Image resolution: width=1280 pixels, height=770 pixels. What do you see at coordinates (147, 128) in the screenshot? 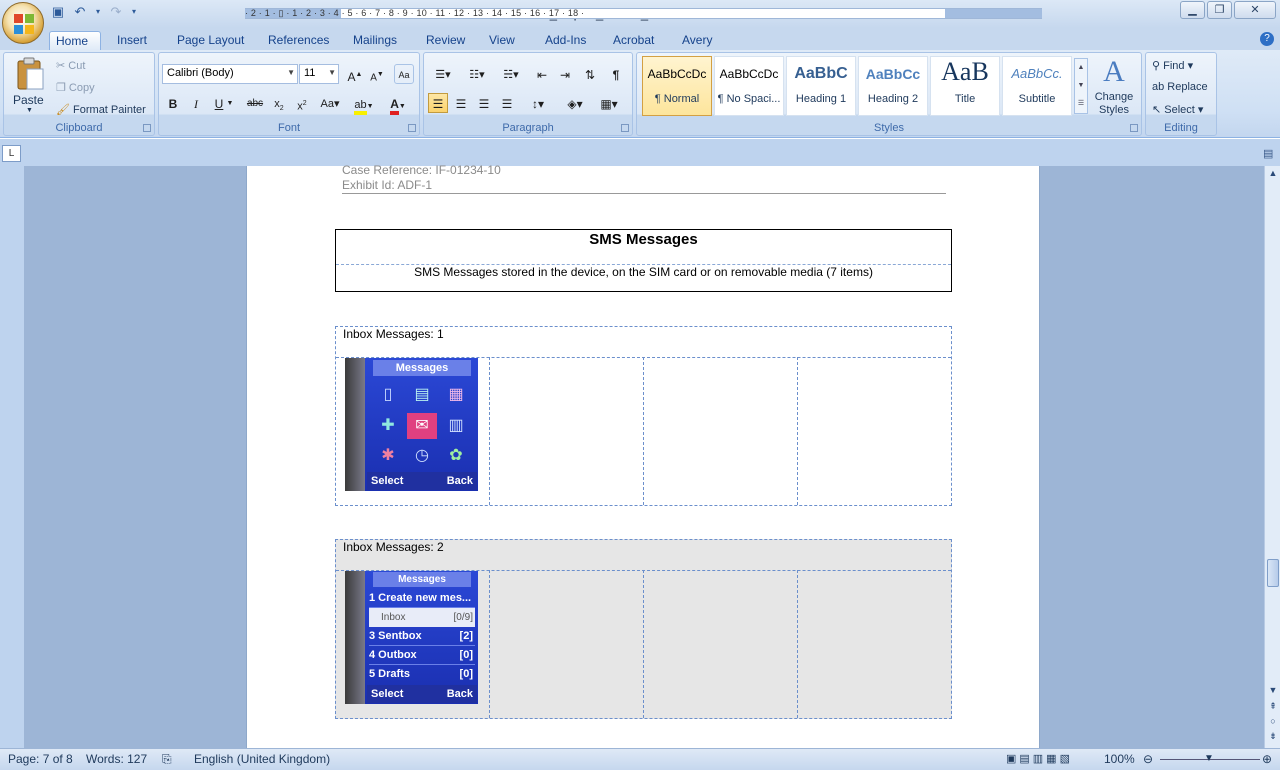
I see `clipboard-launcher-icon` at bounding box center [147, 128].